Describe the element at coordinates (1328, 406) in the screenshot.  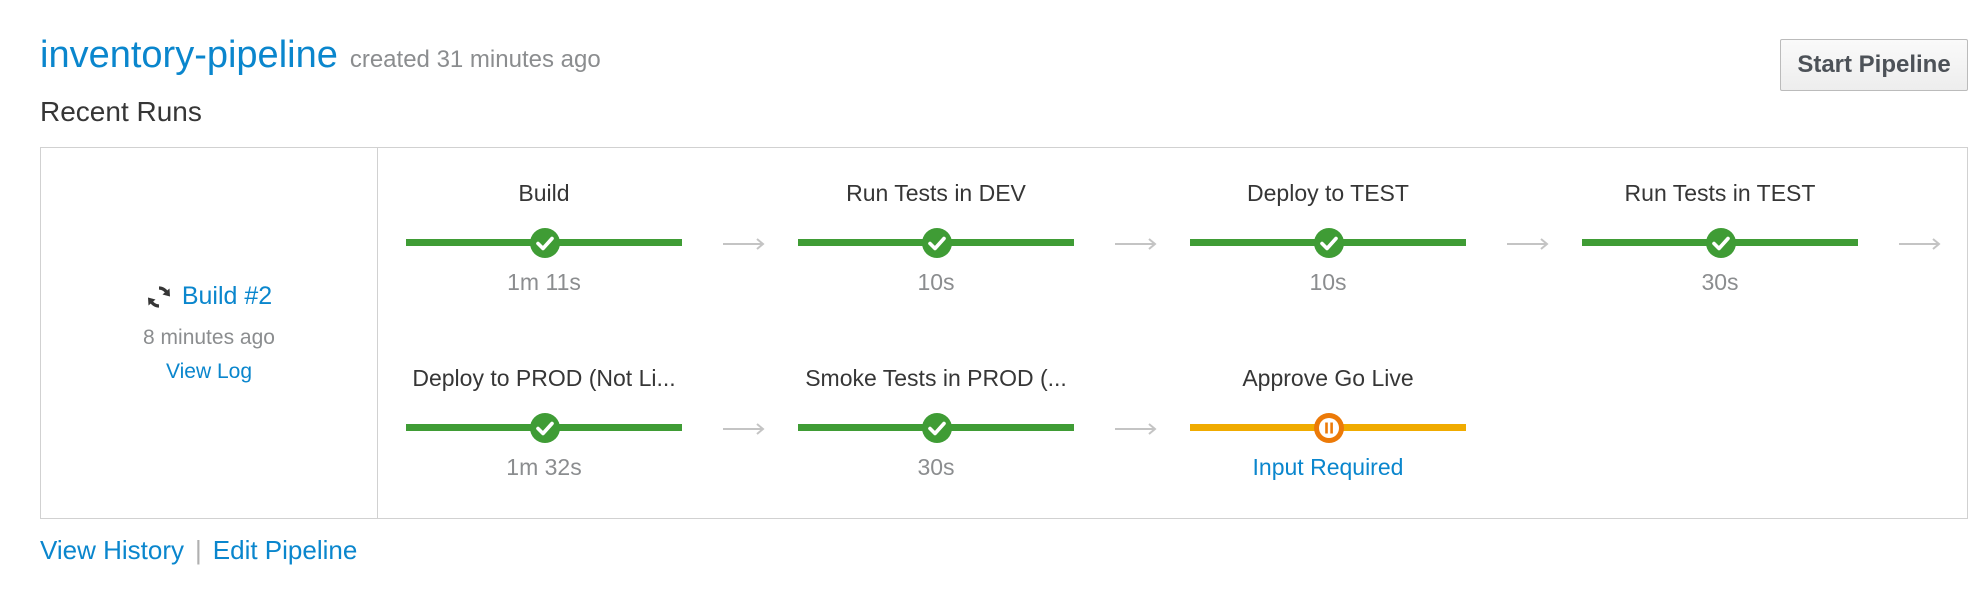
I see `pipeline-stage: Approve Go Live Input Required` at that location.